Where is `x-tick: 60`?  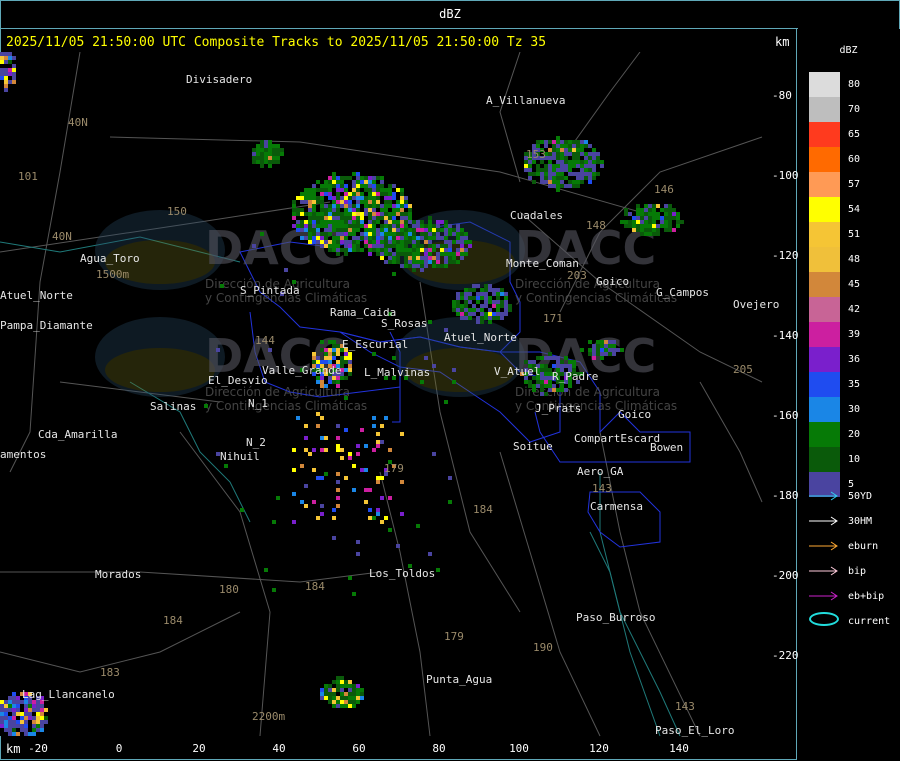 x-tick: 60 is located at coordinates (359, 748).